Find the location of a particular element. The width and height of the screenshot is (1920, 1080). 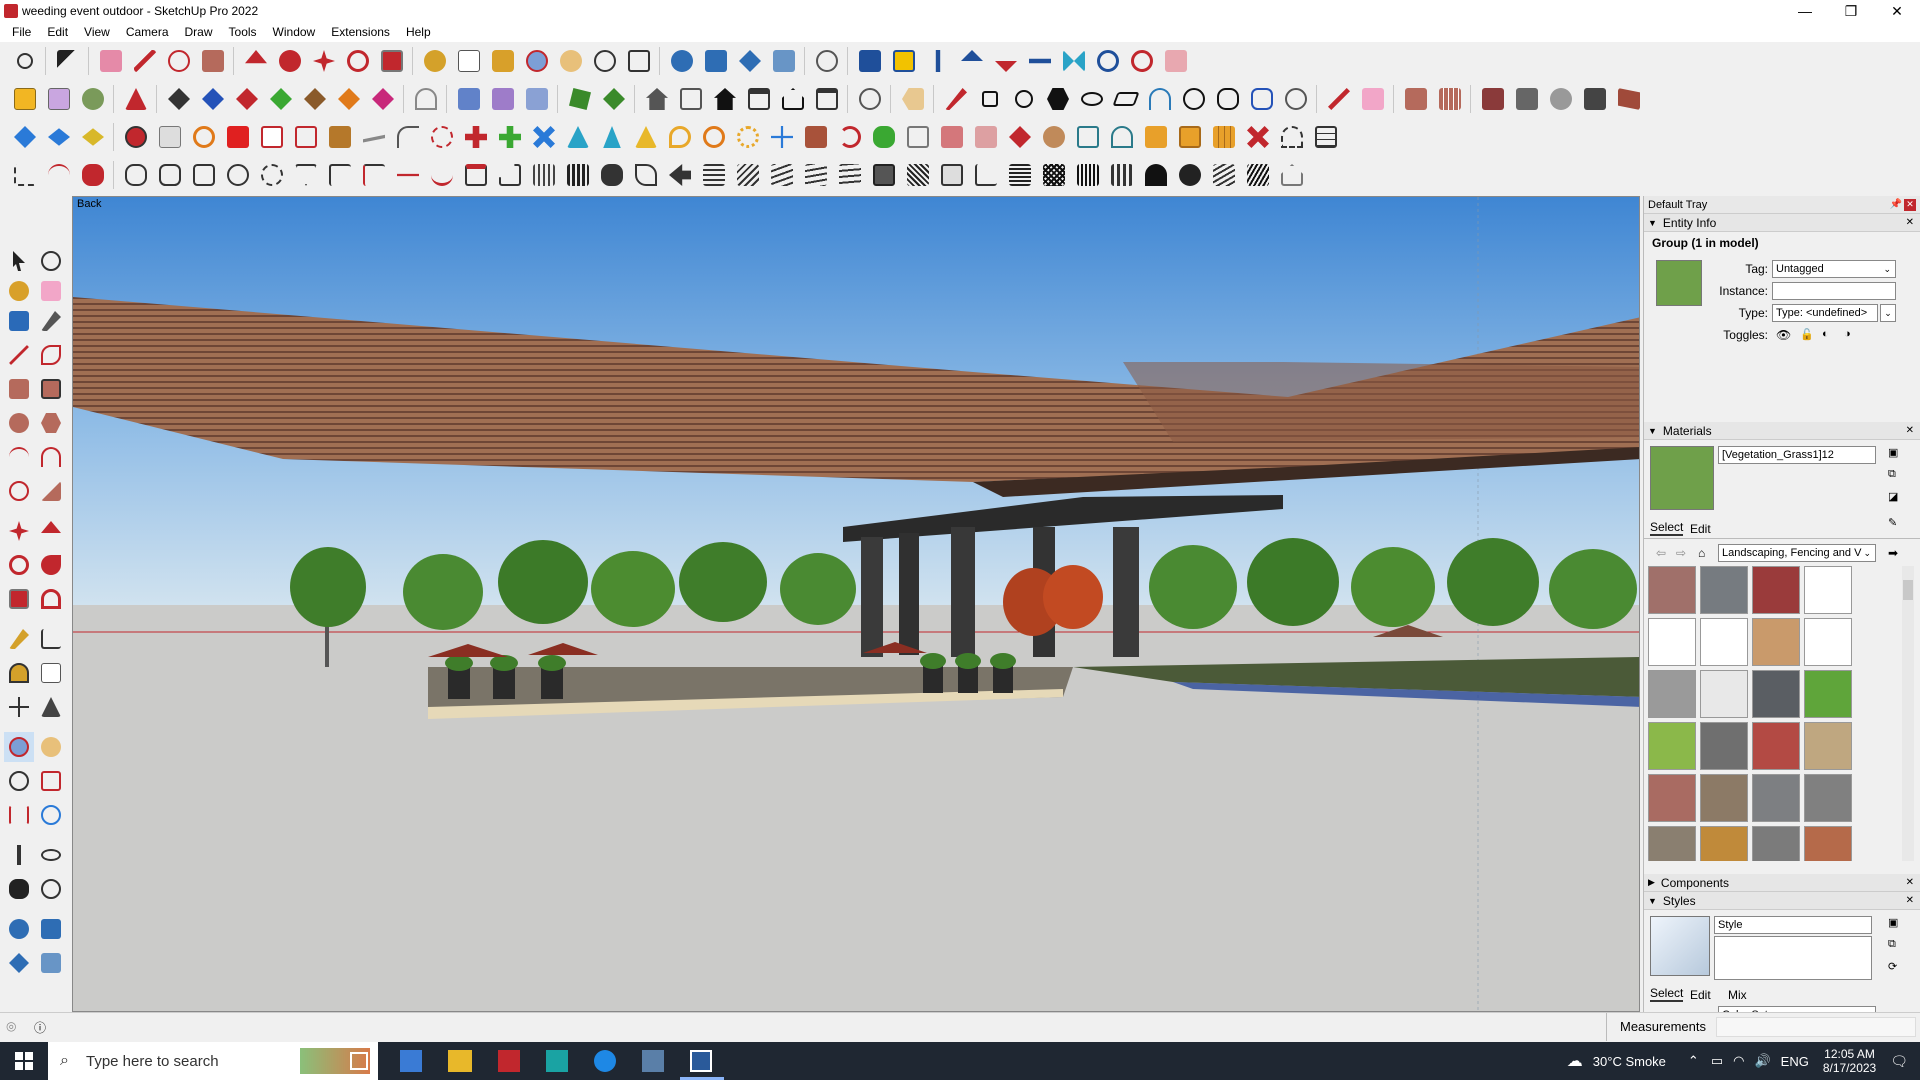

components-header: ▶ Components ✕ is located at coordinates (1782, 883).